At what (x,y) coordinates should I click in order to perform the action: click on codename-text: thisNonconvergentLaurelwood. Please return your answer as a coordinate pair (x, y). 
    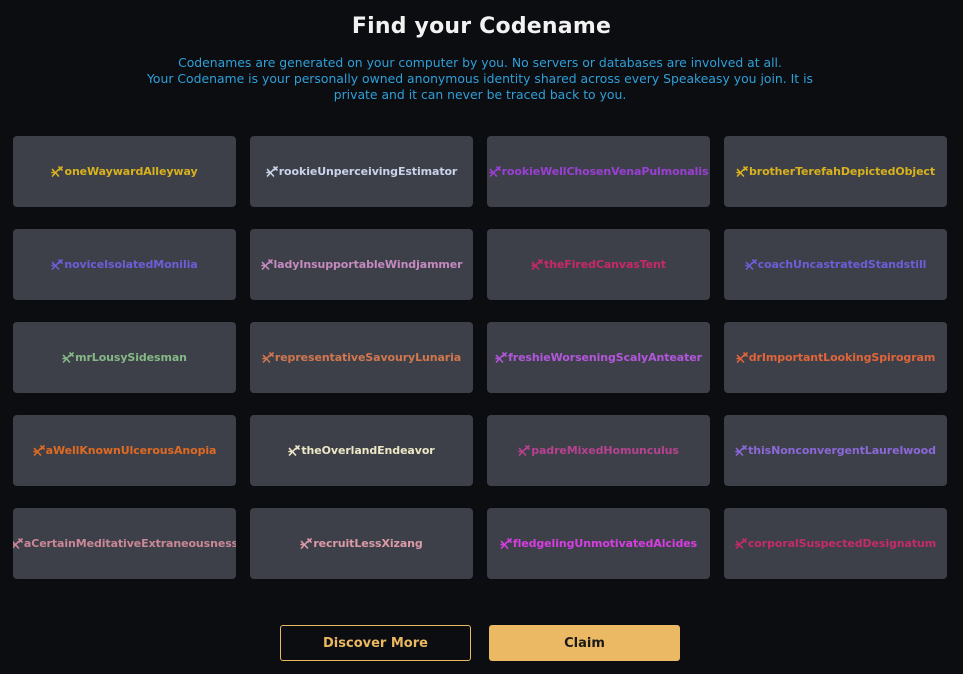
    Looking at the image, I should click on (842, 450).